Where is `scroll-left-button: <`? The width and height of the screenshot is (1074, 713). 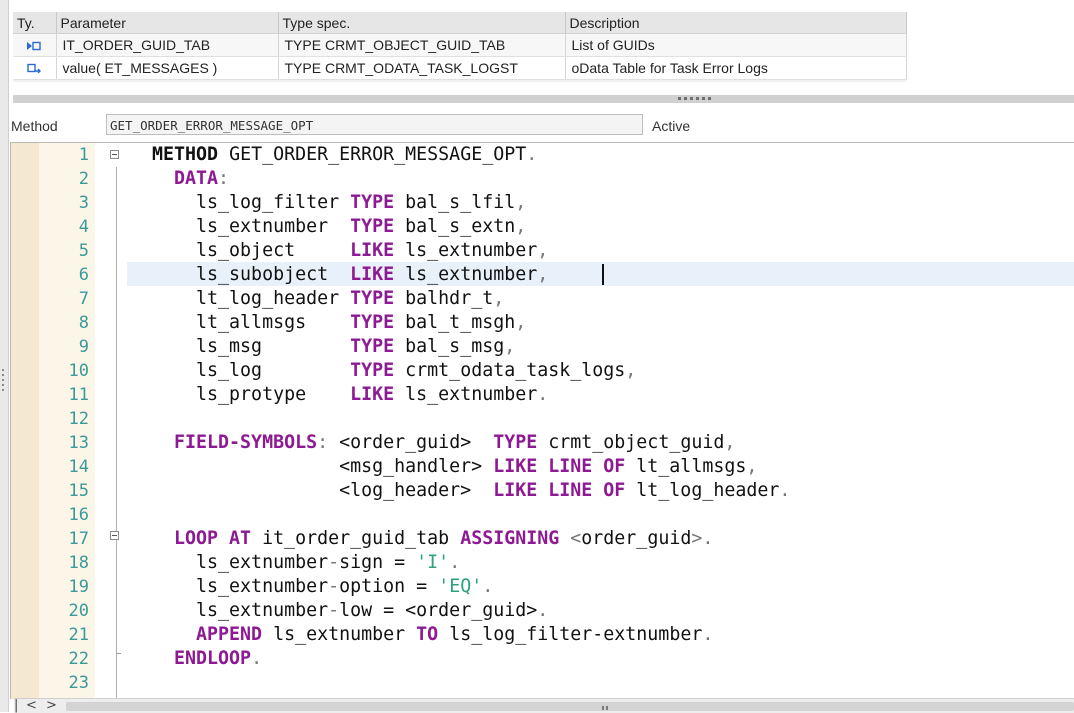 scroll-left-button: < is located at coordinates (31, 706).